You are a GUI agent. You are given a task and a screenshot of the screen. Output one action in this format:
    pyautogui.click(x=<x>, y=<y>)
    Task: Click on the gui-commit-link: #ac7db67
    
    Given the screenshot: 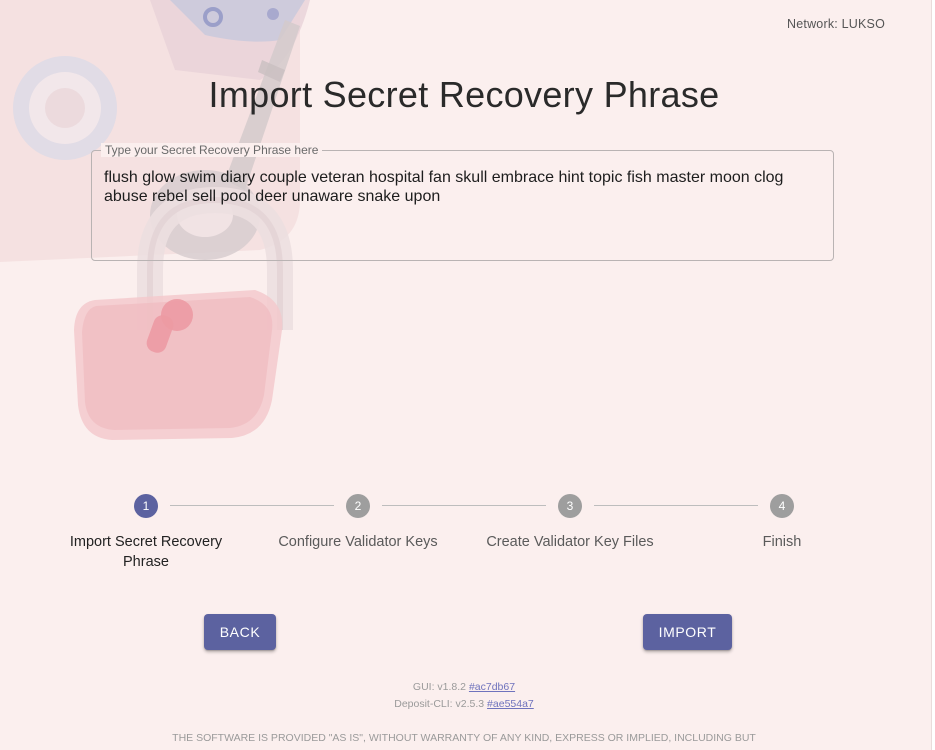 What is the action you would take?
    pyautogui.click(x=492, y=687)
    